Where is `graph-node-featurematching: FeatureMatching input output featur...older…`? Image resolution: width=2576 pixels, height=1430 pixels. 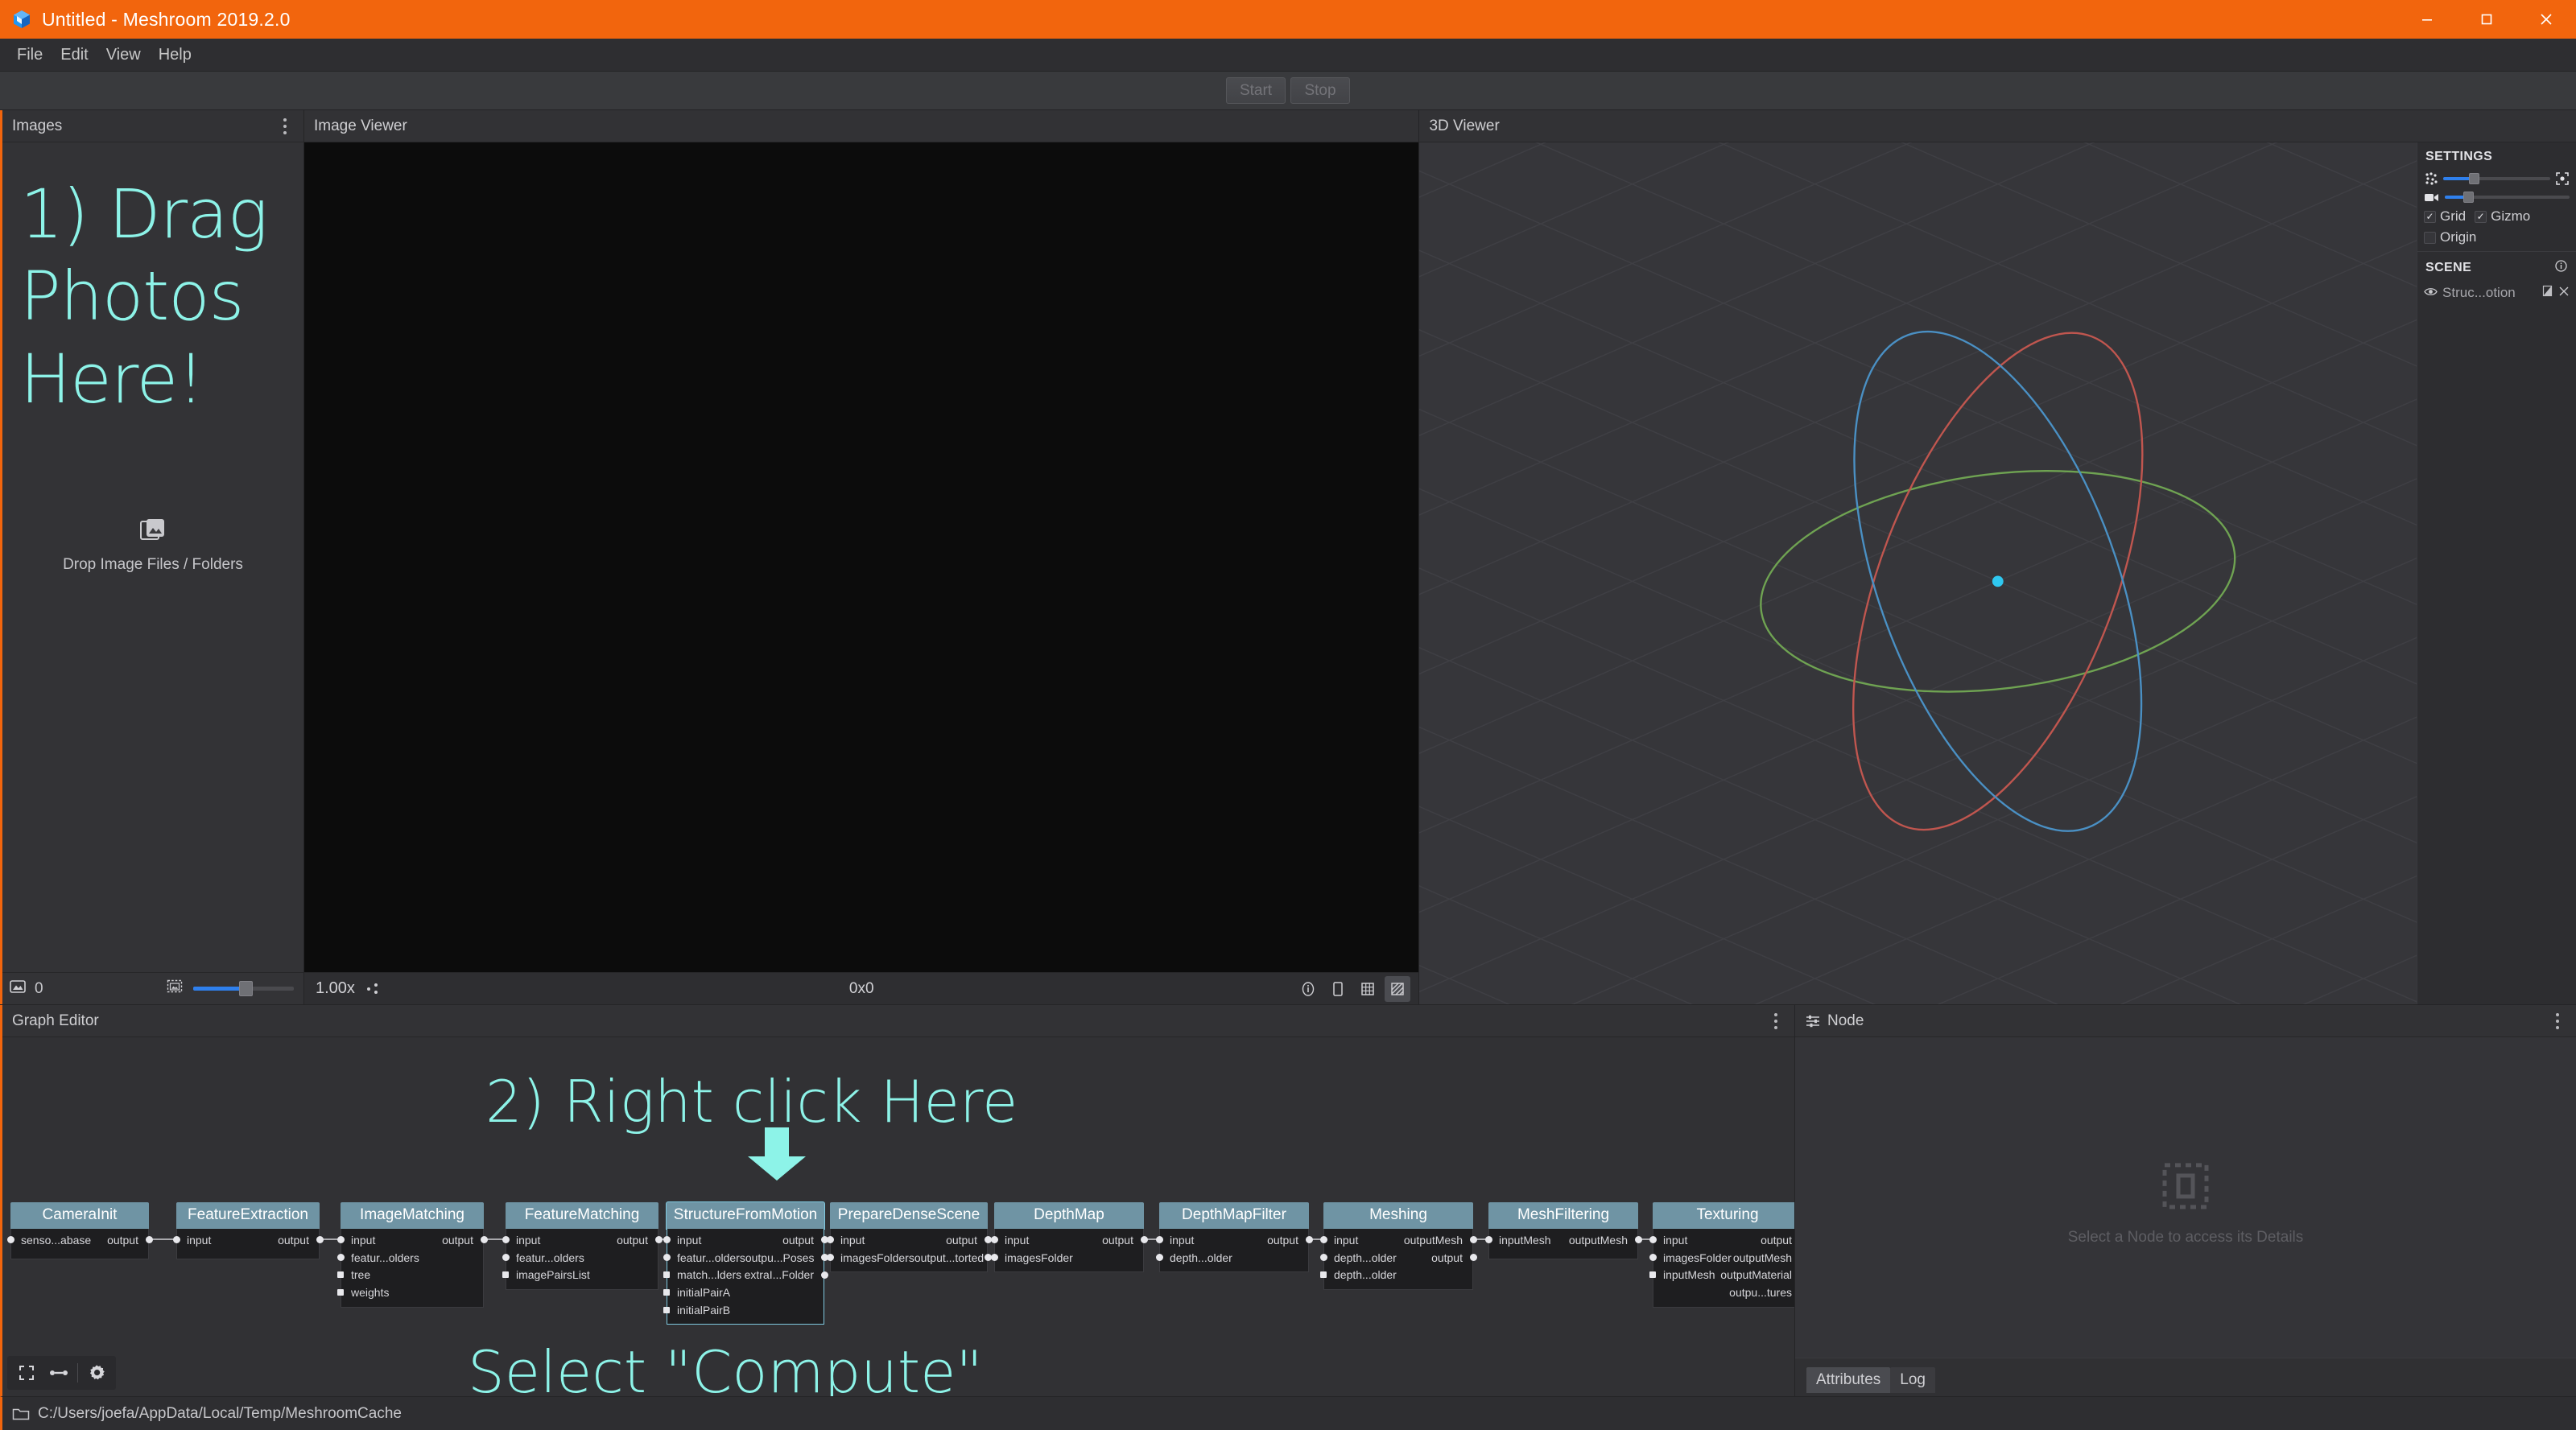 graph-node-featurematching: FeatureMatching input output featur...older… is located at coordinates (582, 1246).